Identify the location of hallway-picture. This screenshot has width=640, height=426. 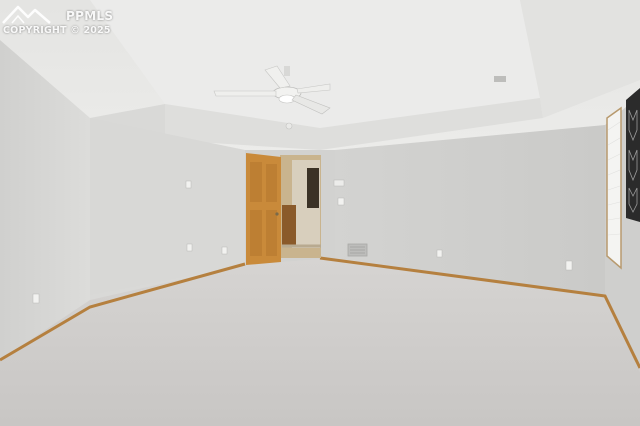
(313, 188).